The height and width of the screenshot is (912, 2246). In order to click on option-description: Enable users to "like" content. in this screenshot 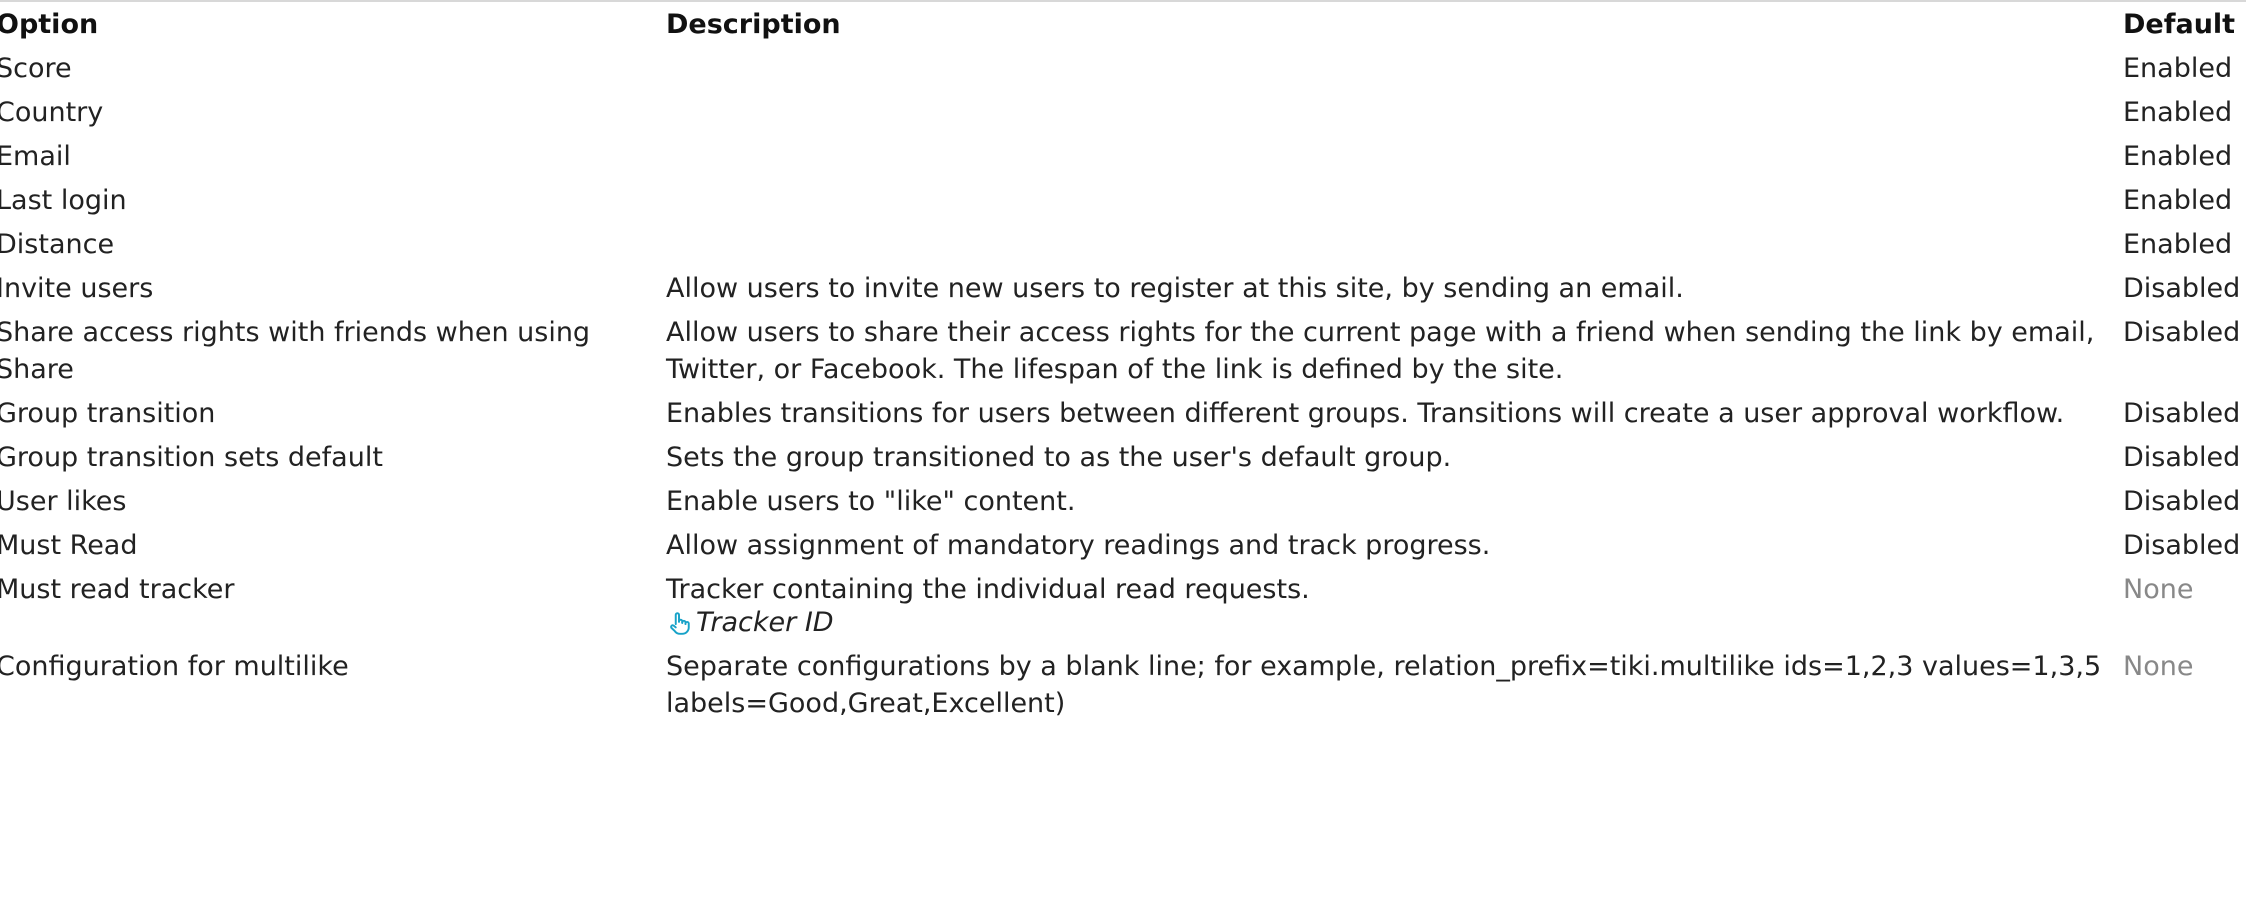, I will do `click(871, 501)`.